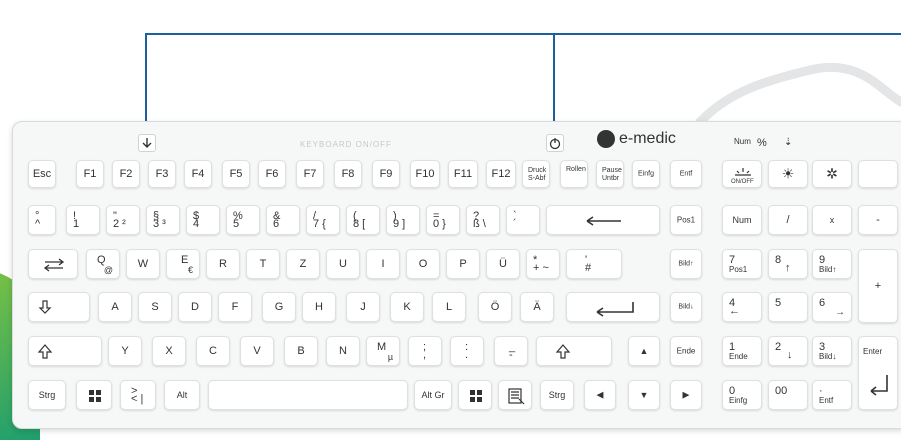 This screenshot has height=440, width=901. I want to click on key-4: $4, so click(203, 220).